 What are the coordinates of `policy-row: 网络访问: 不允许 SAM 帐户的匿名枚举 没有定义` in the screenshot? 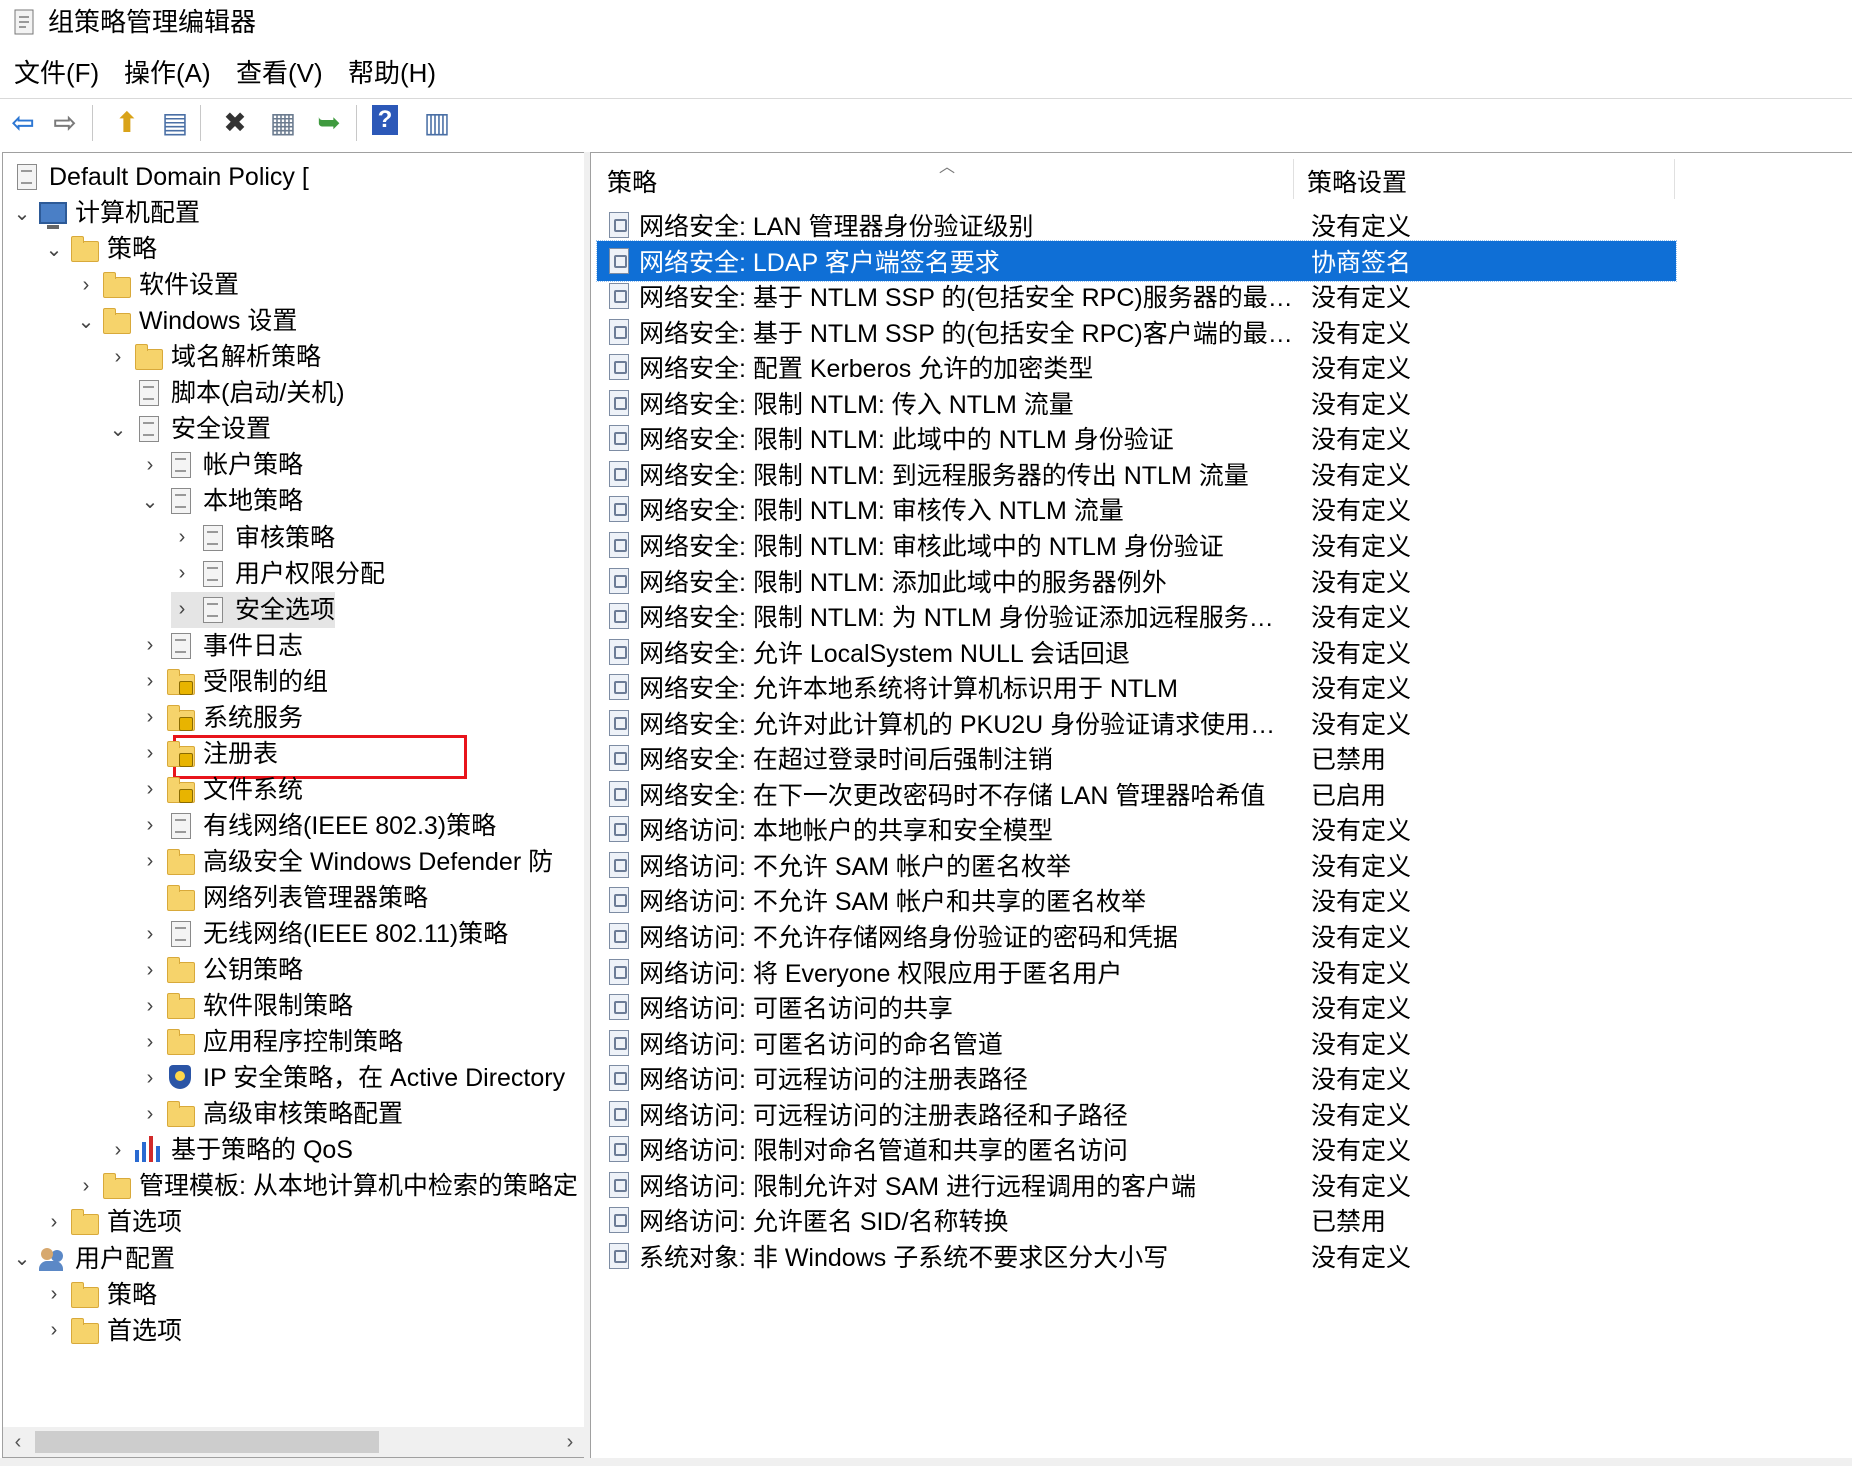 It's located at (1136, 865).